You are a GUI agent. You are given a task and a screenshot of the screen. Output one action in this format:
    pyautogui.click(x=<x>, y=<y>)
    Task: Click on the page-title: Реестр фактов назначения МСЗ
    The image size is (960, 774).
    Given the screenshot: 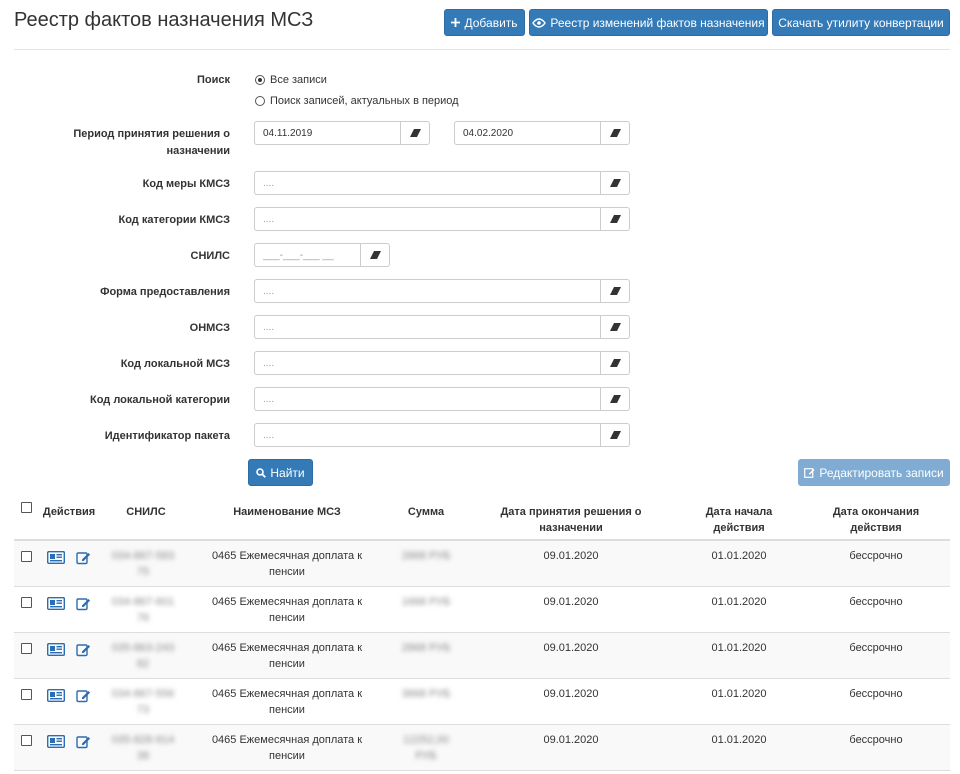 What is the action you would take?
    pyautogui.click(x=164, y=20)
    